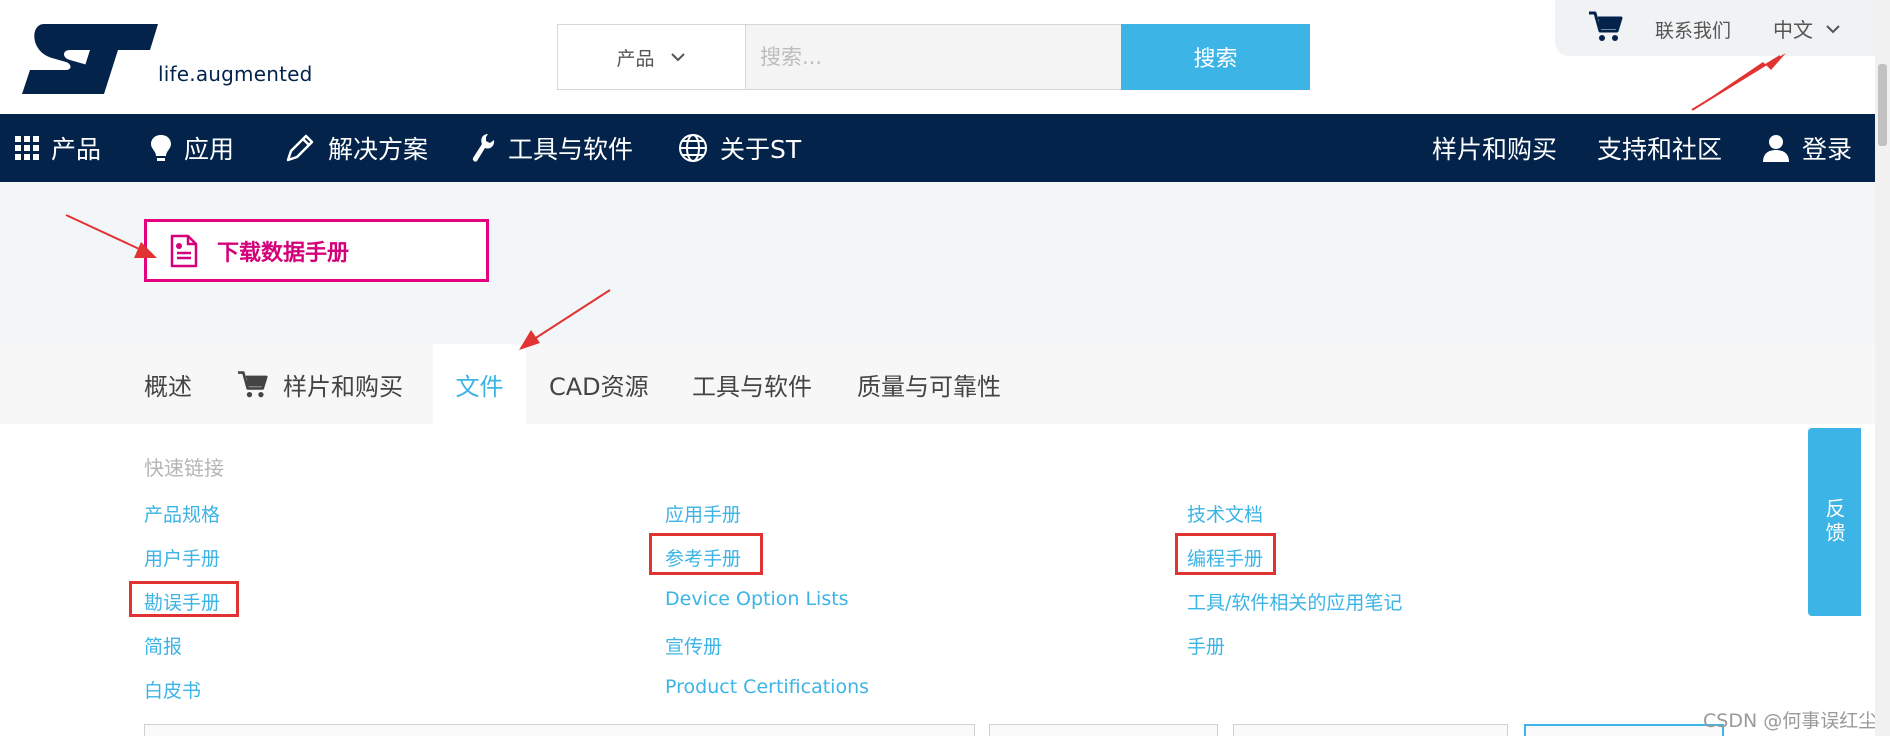 Image resolution: width=1890 pixels, height=736 pixels. What do you see at coordinates (300, 148) in the screenshot?
I see `pencil-icon` at bounding box center [300, 148].